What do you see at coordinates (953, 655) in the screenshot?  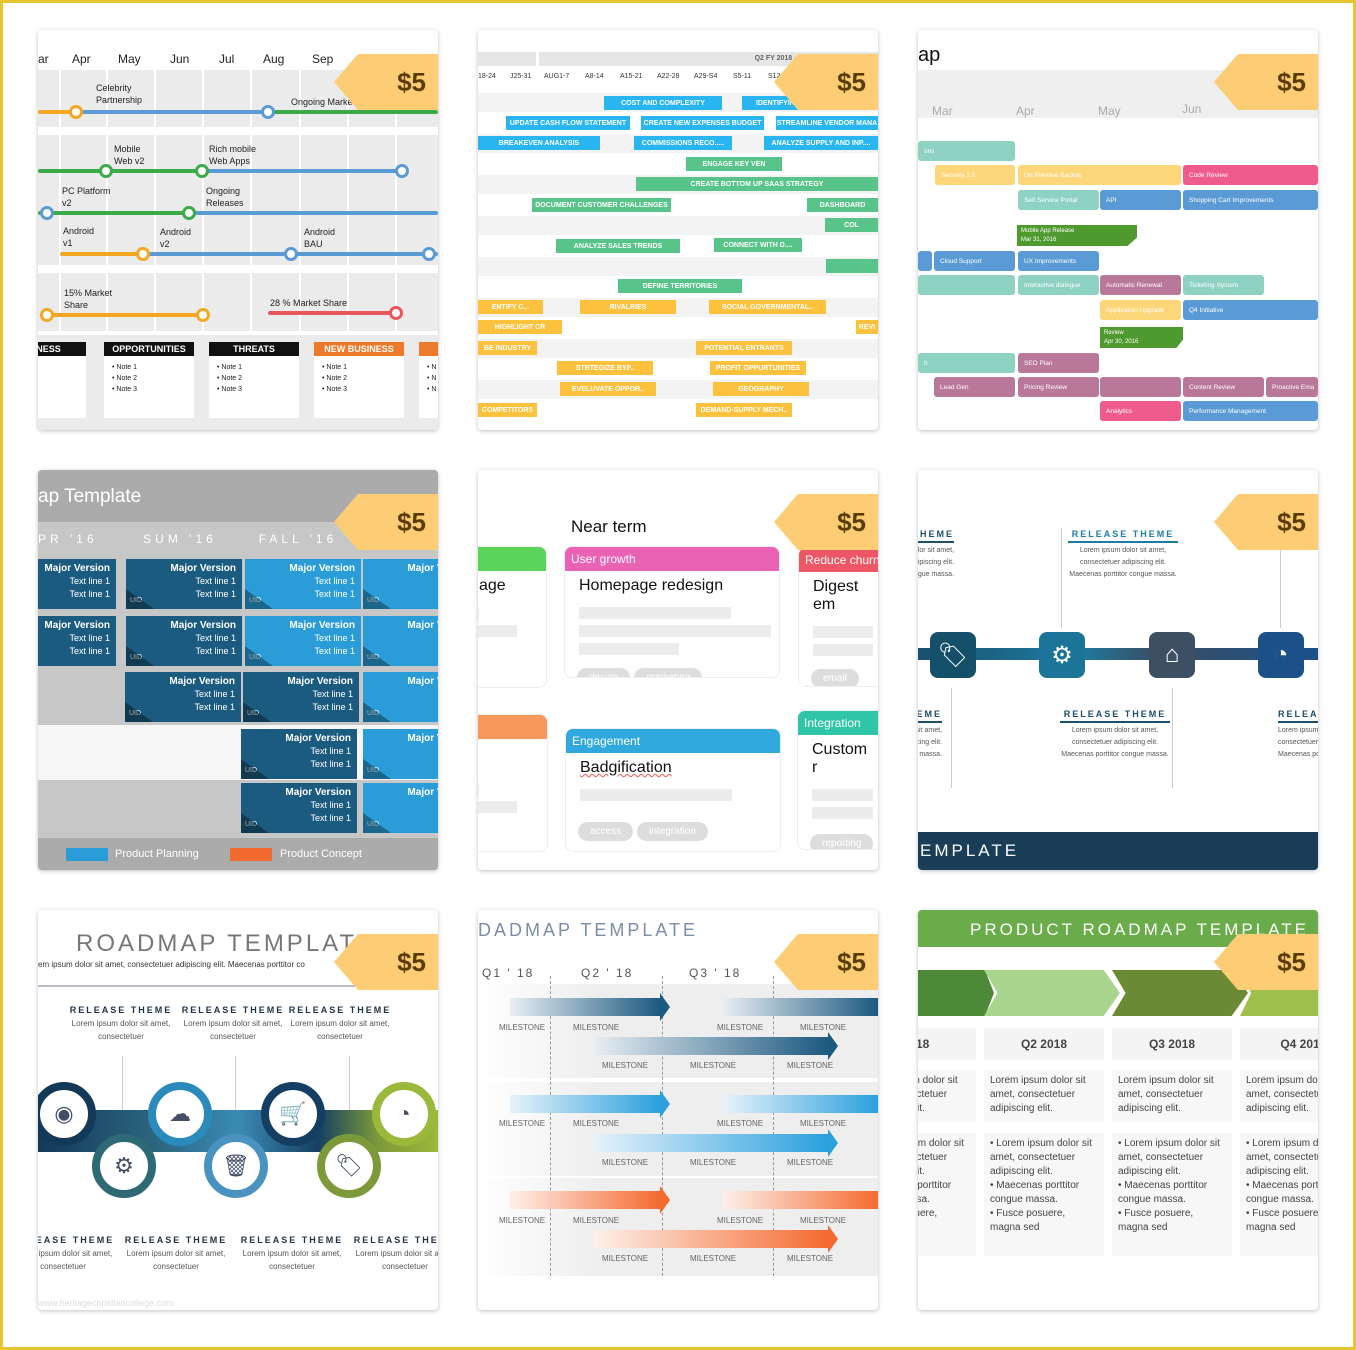 I see `tag-icon: 🏷` at bounding box center [953, 655].